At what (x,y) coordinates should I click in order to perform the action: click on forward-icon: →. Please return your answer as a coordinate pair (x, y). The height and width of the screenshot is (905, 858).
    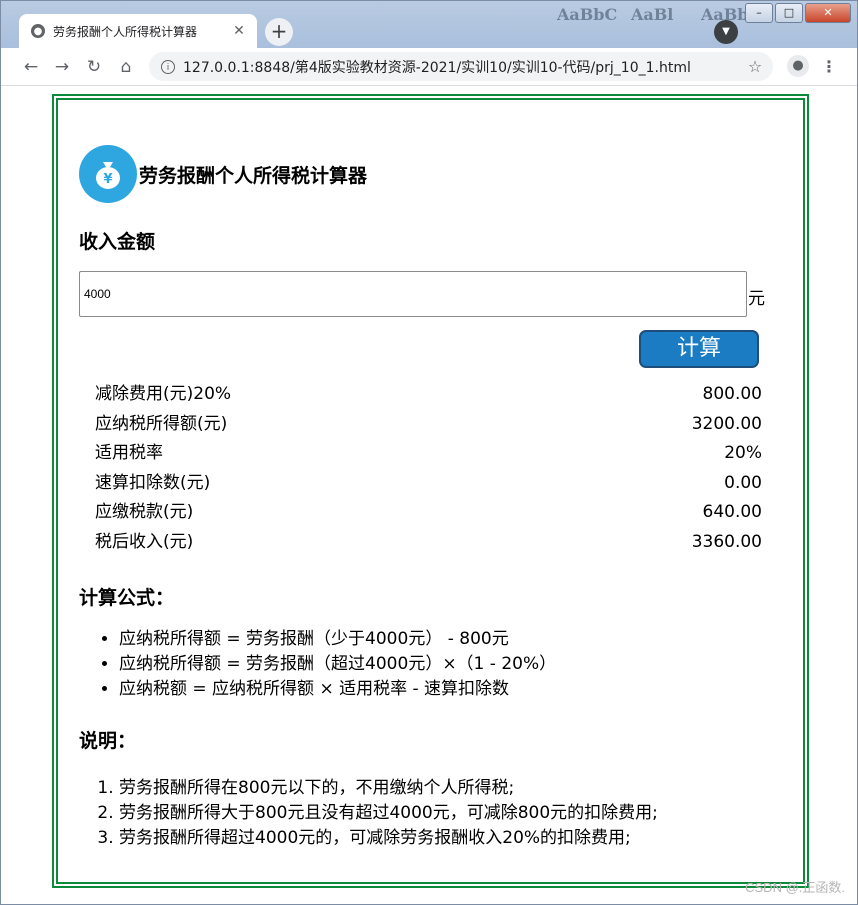
    Looking at the image, I should click on (62, 67).